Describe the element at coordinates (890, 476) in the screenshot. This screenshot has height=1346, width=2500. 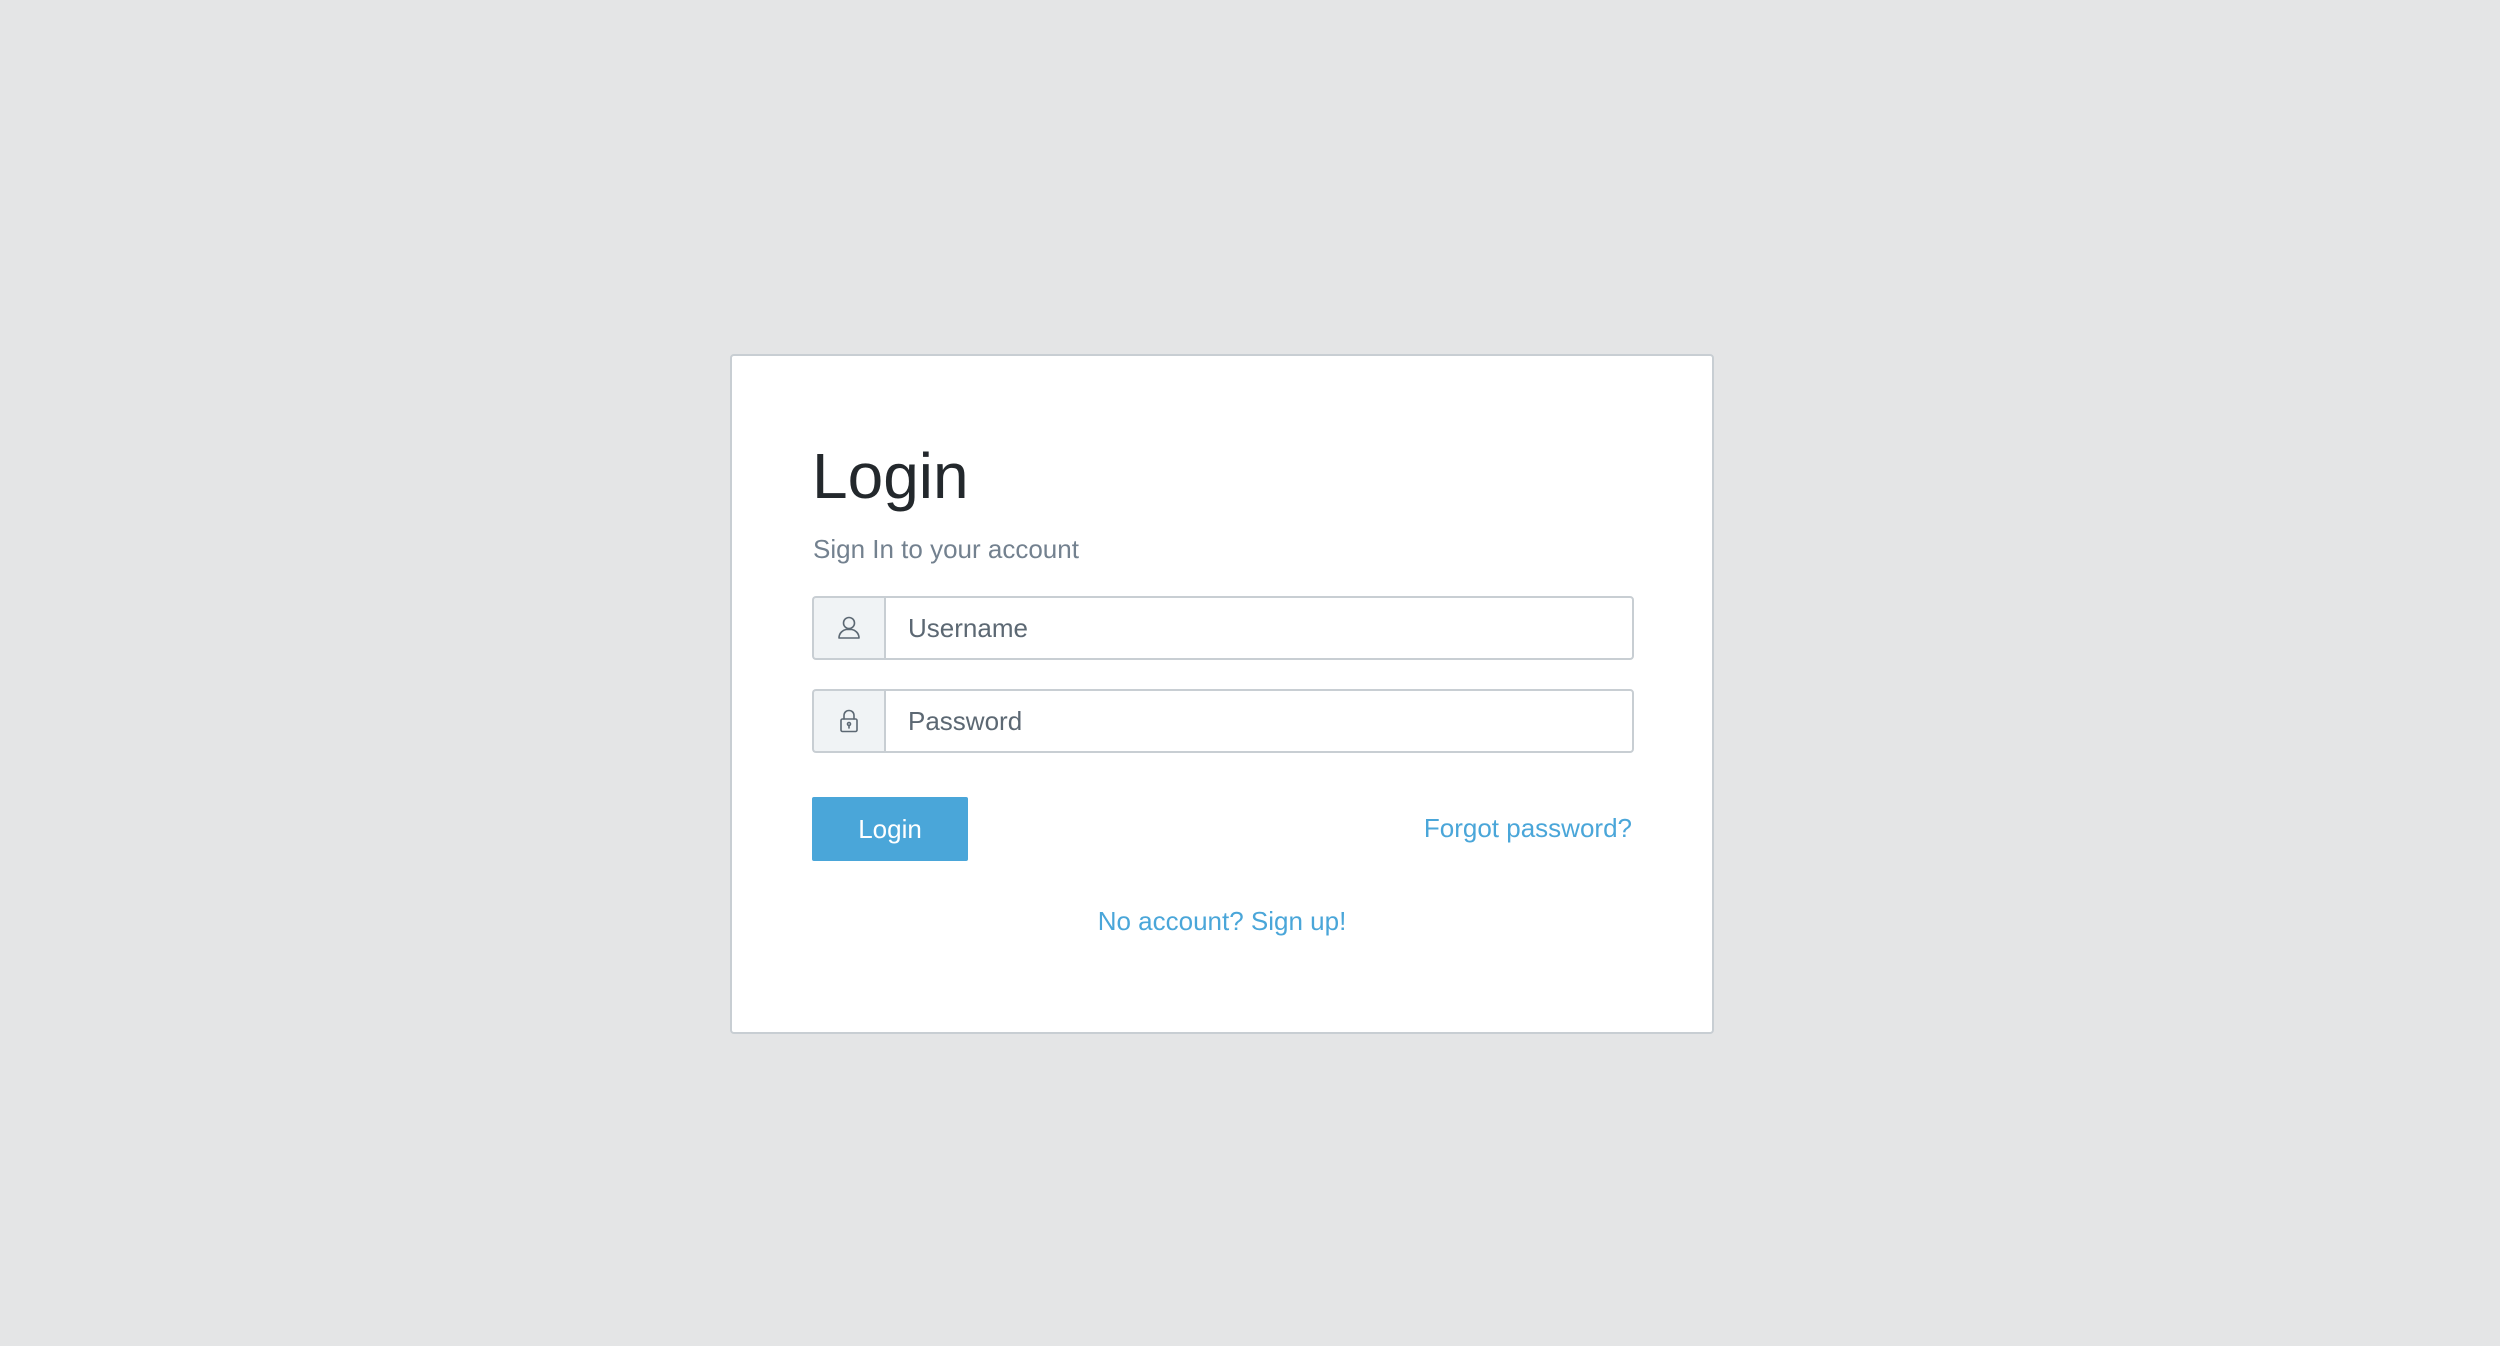
I see `page-title: Login` at that location.